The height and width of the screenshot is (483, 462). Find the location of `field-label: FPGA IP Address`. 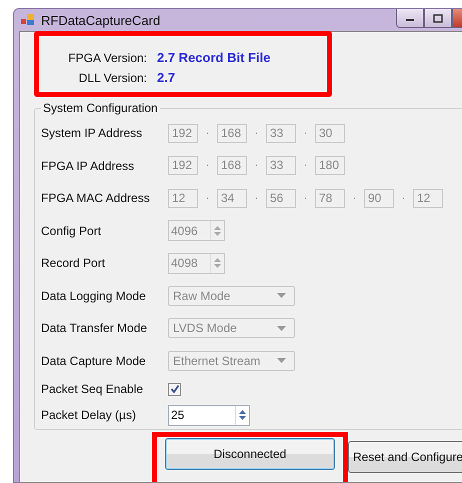

field-label: FPGA IP Address is located at coordinates (88, 165).